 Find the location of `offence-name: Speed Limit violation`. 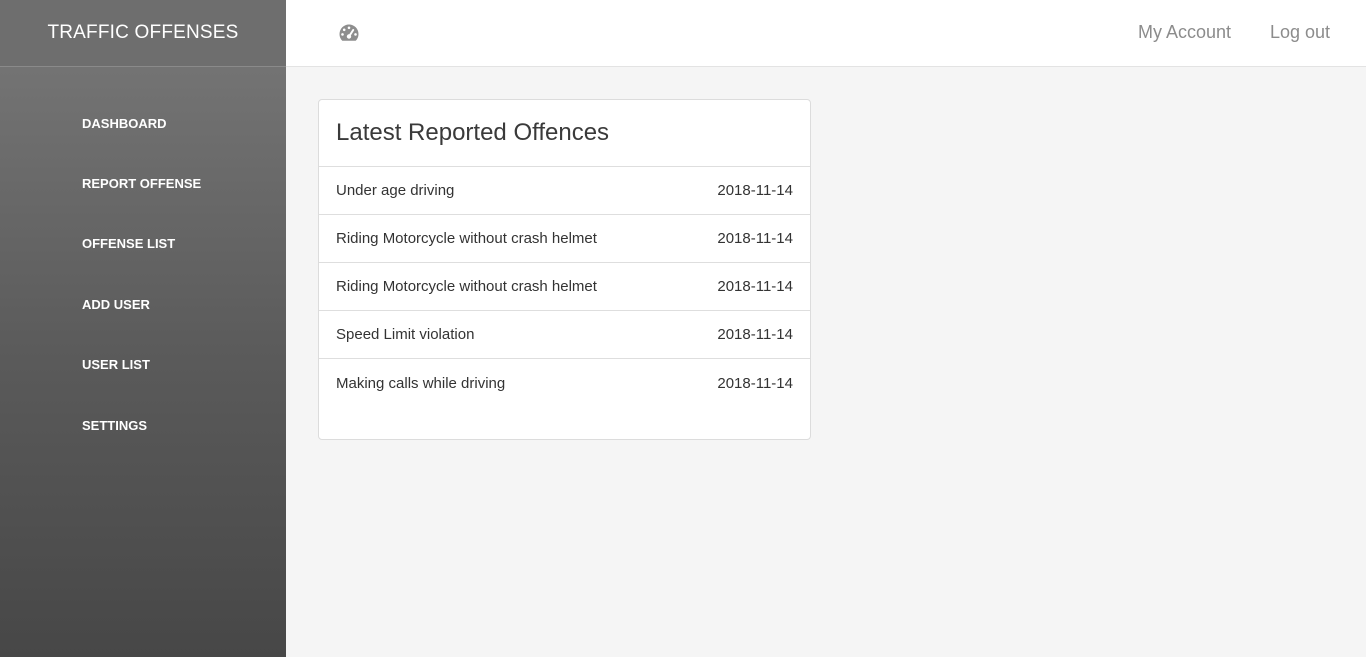

offence-name: Speed Limit violation is located at coordinates (405, 334).